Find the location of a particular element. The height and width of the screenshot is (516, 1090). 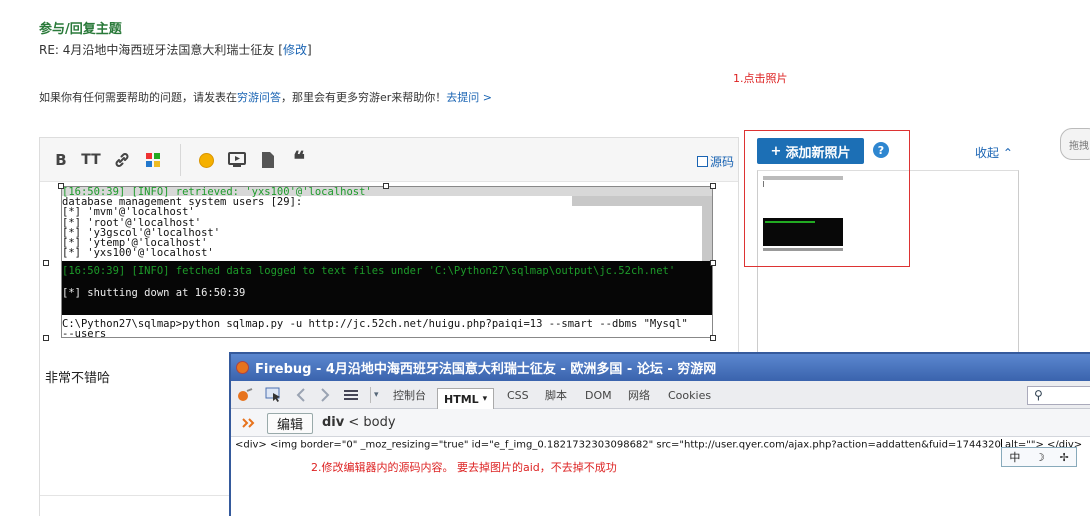

quote-icon: ❝ is located at coordinates (299, 160).